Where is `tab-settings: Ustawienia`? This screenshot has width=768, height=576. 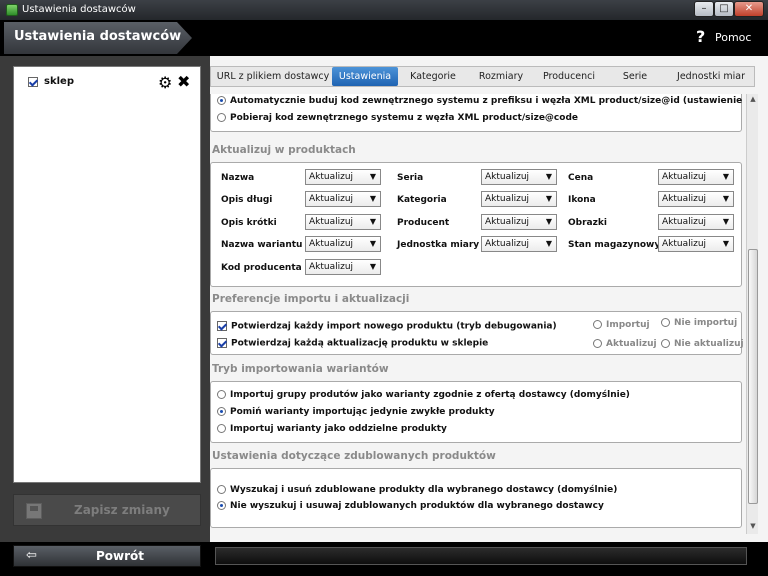
tab-settings: Ustawienia is located at coordinates (365, 76).